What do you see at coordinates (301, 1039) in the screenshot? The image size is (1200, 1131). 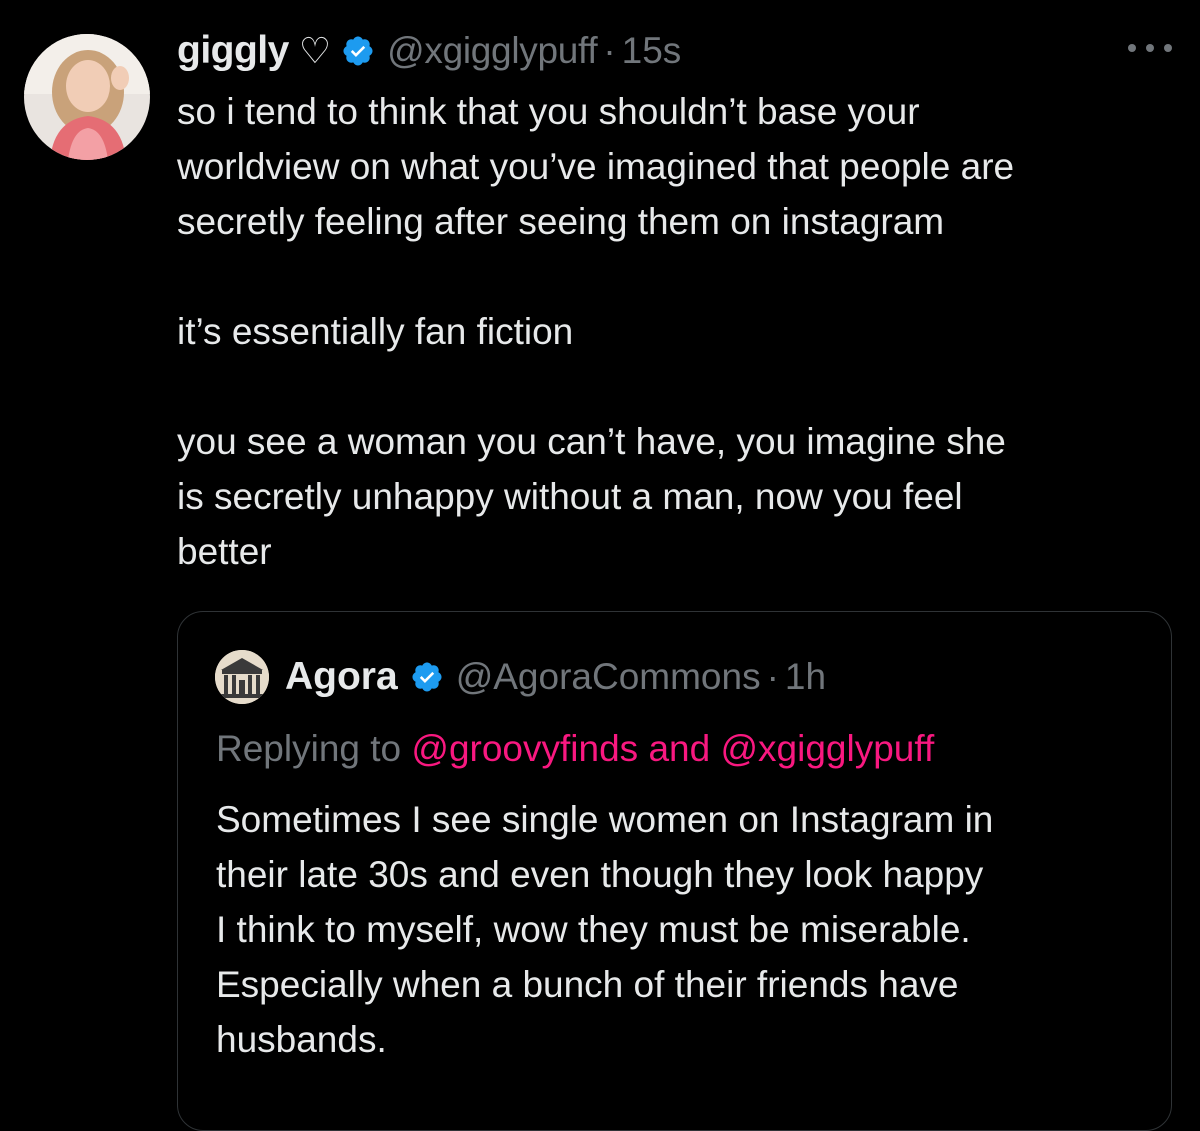 I see `quoted-text-line: husbands.` at bounding box center [301, 1039].